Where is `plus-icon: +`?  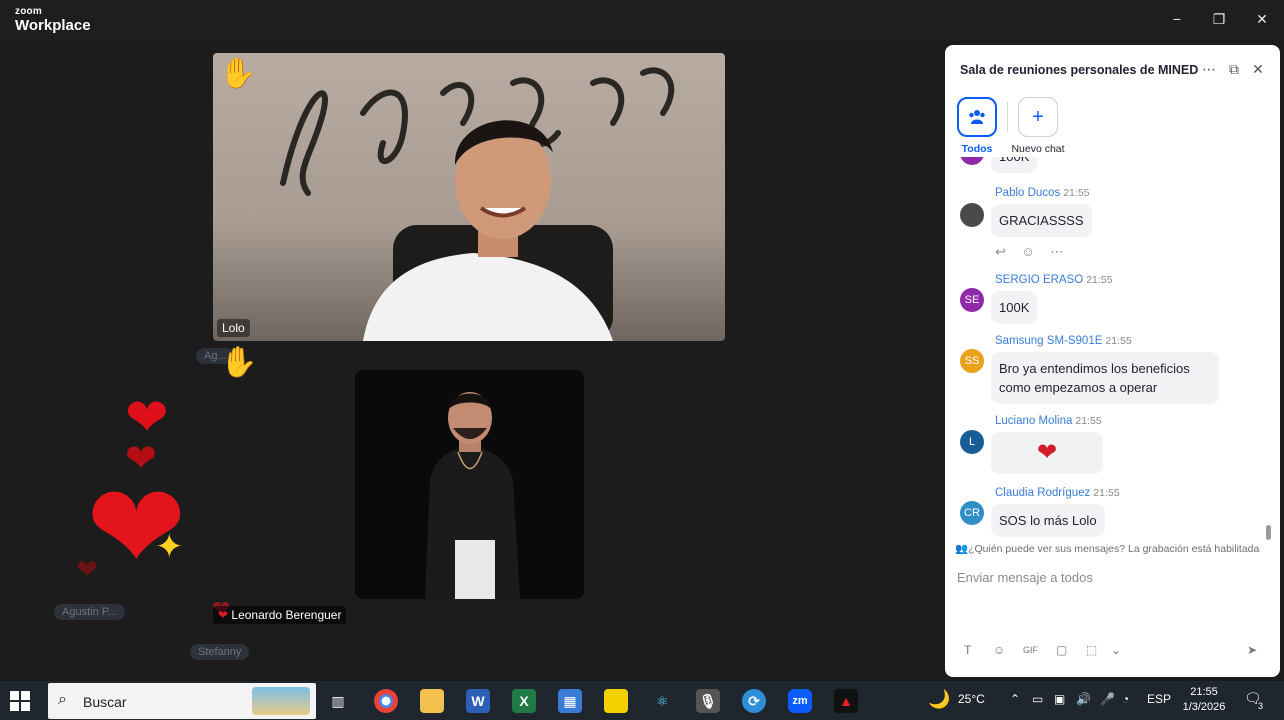 plus-icon: + is located at coordinates (1038, 117).